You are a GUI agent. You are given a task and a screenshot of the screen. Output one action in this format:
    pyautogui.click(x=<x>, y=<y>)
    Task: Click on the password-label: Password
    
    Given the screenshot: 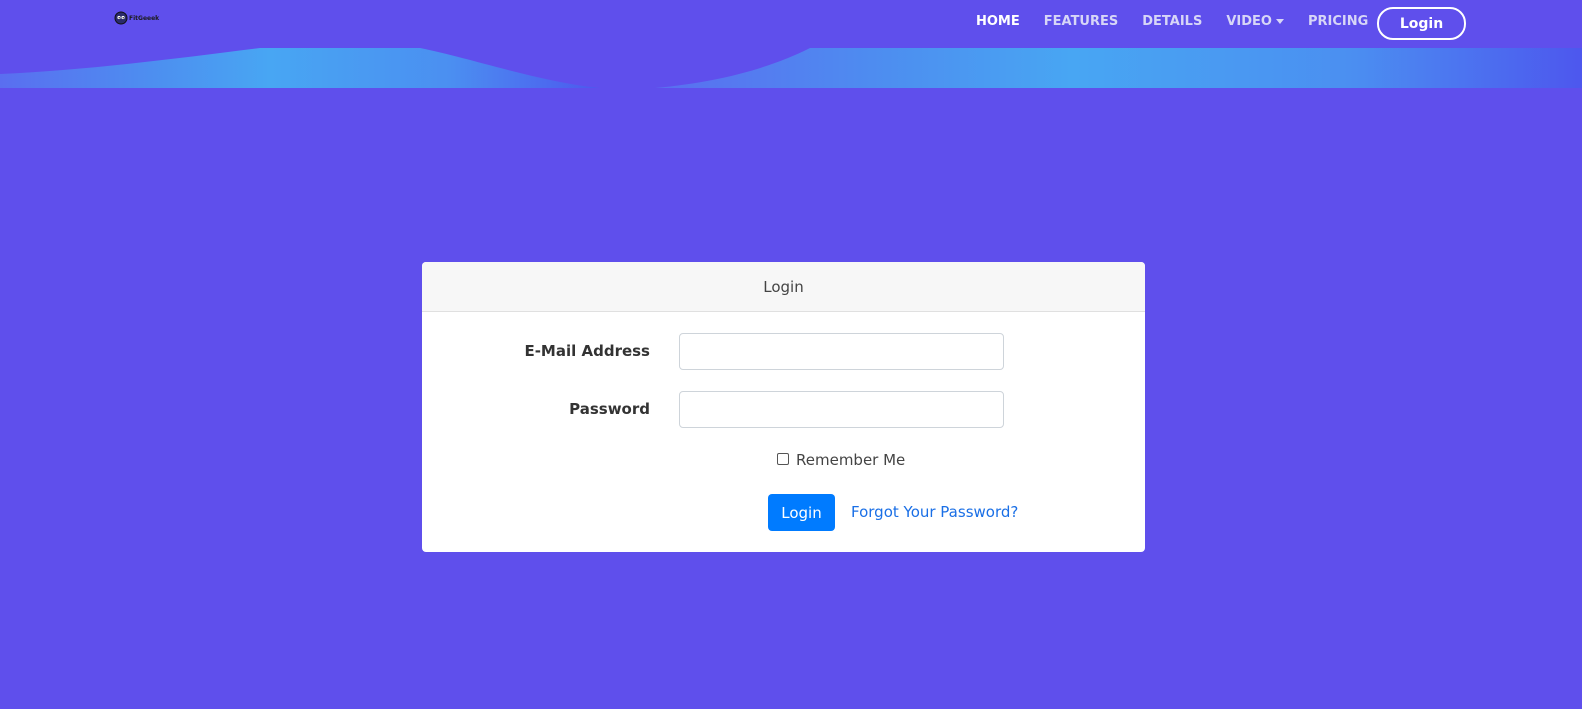 What is the action you would take?
    pyautogui.click(x=609, y=409)
    